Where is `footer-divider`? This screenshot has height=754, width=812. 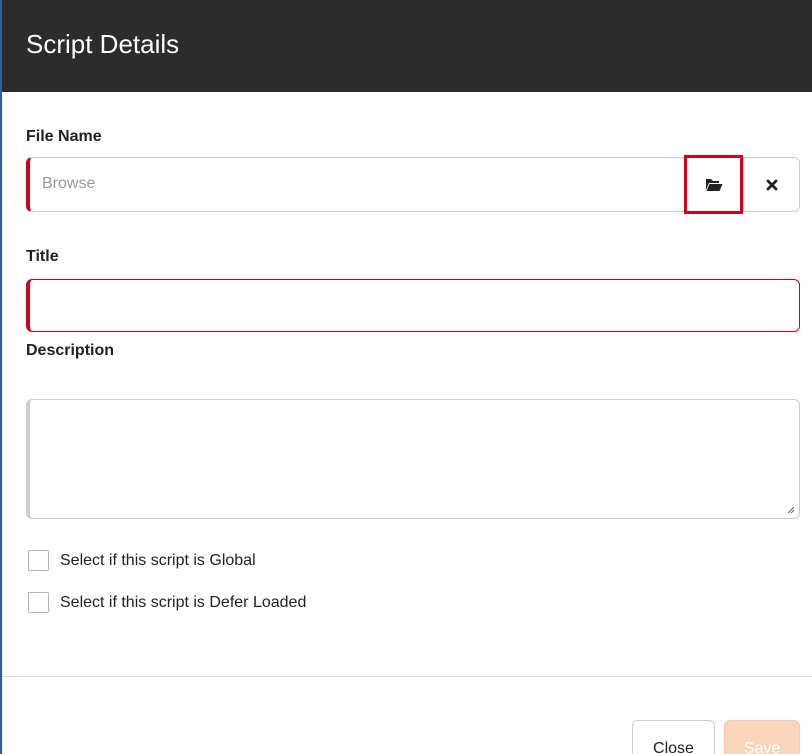
footer-divider is located at coordinates (407, 676).